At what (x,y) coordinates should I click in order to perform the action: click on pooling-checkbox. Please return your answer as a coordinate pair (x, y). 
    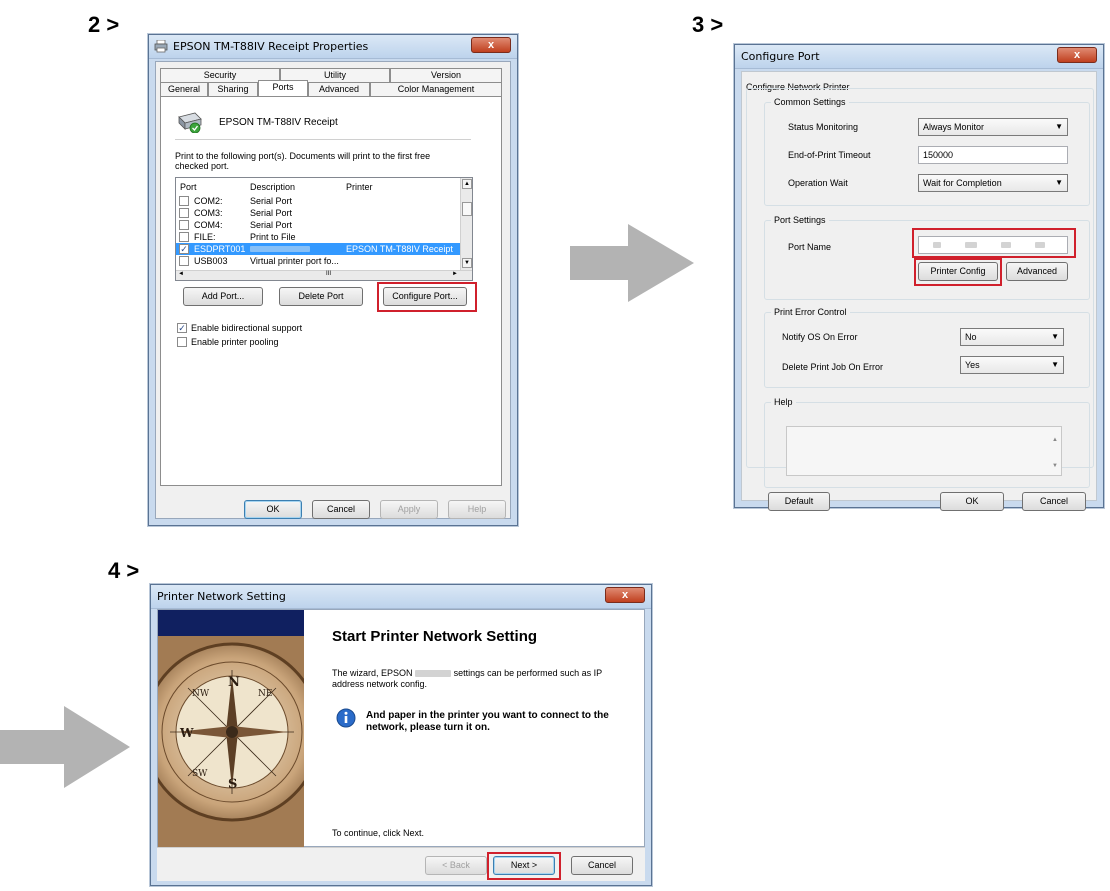
    Looking at the image, I should click on (182, 342).